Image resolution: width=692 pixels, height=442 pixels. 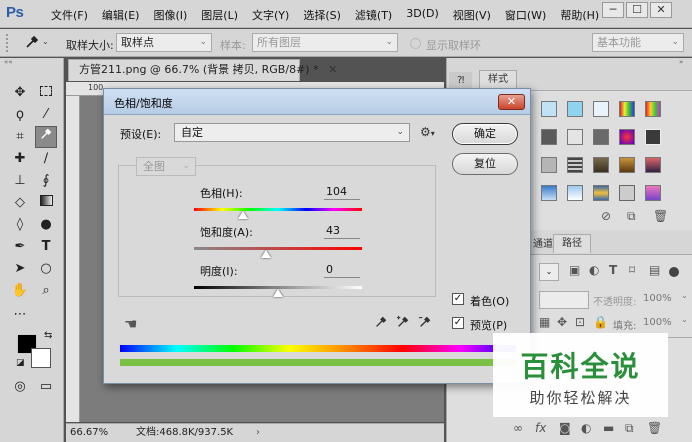 What do you see at coordinates (472, 15) in the screenshot?
I see `menu-view: 视图(V)` at bounding box center [472, 15].